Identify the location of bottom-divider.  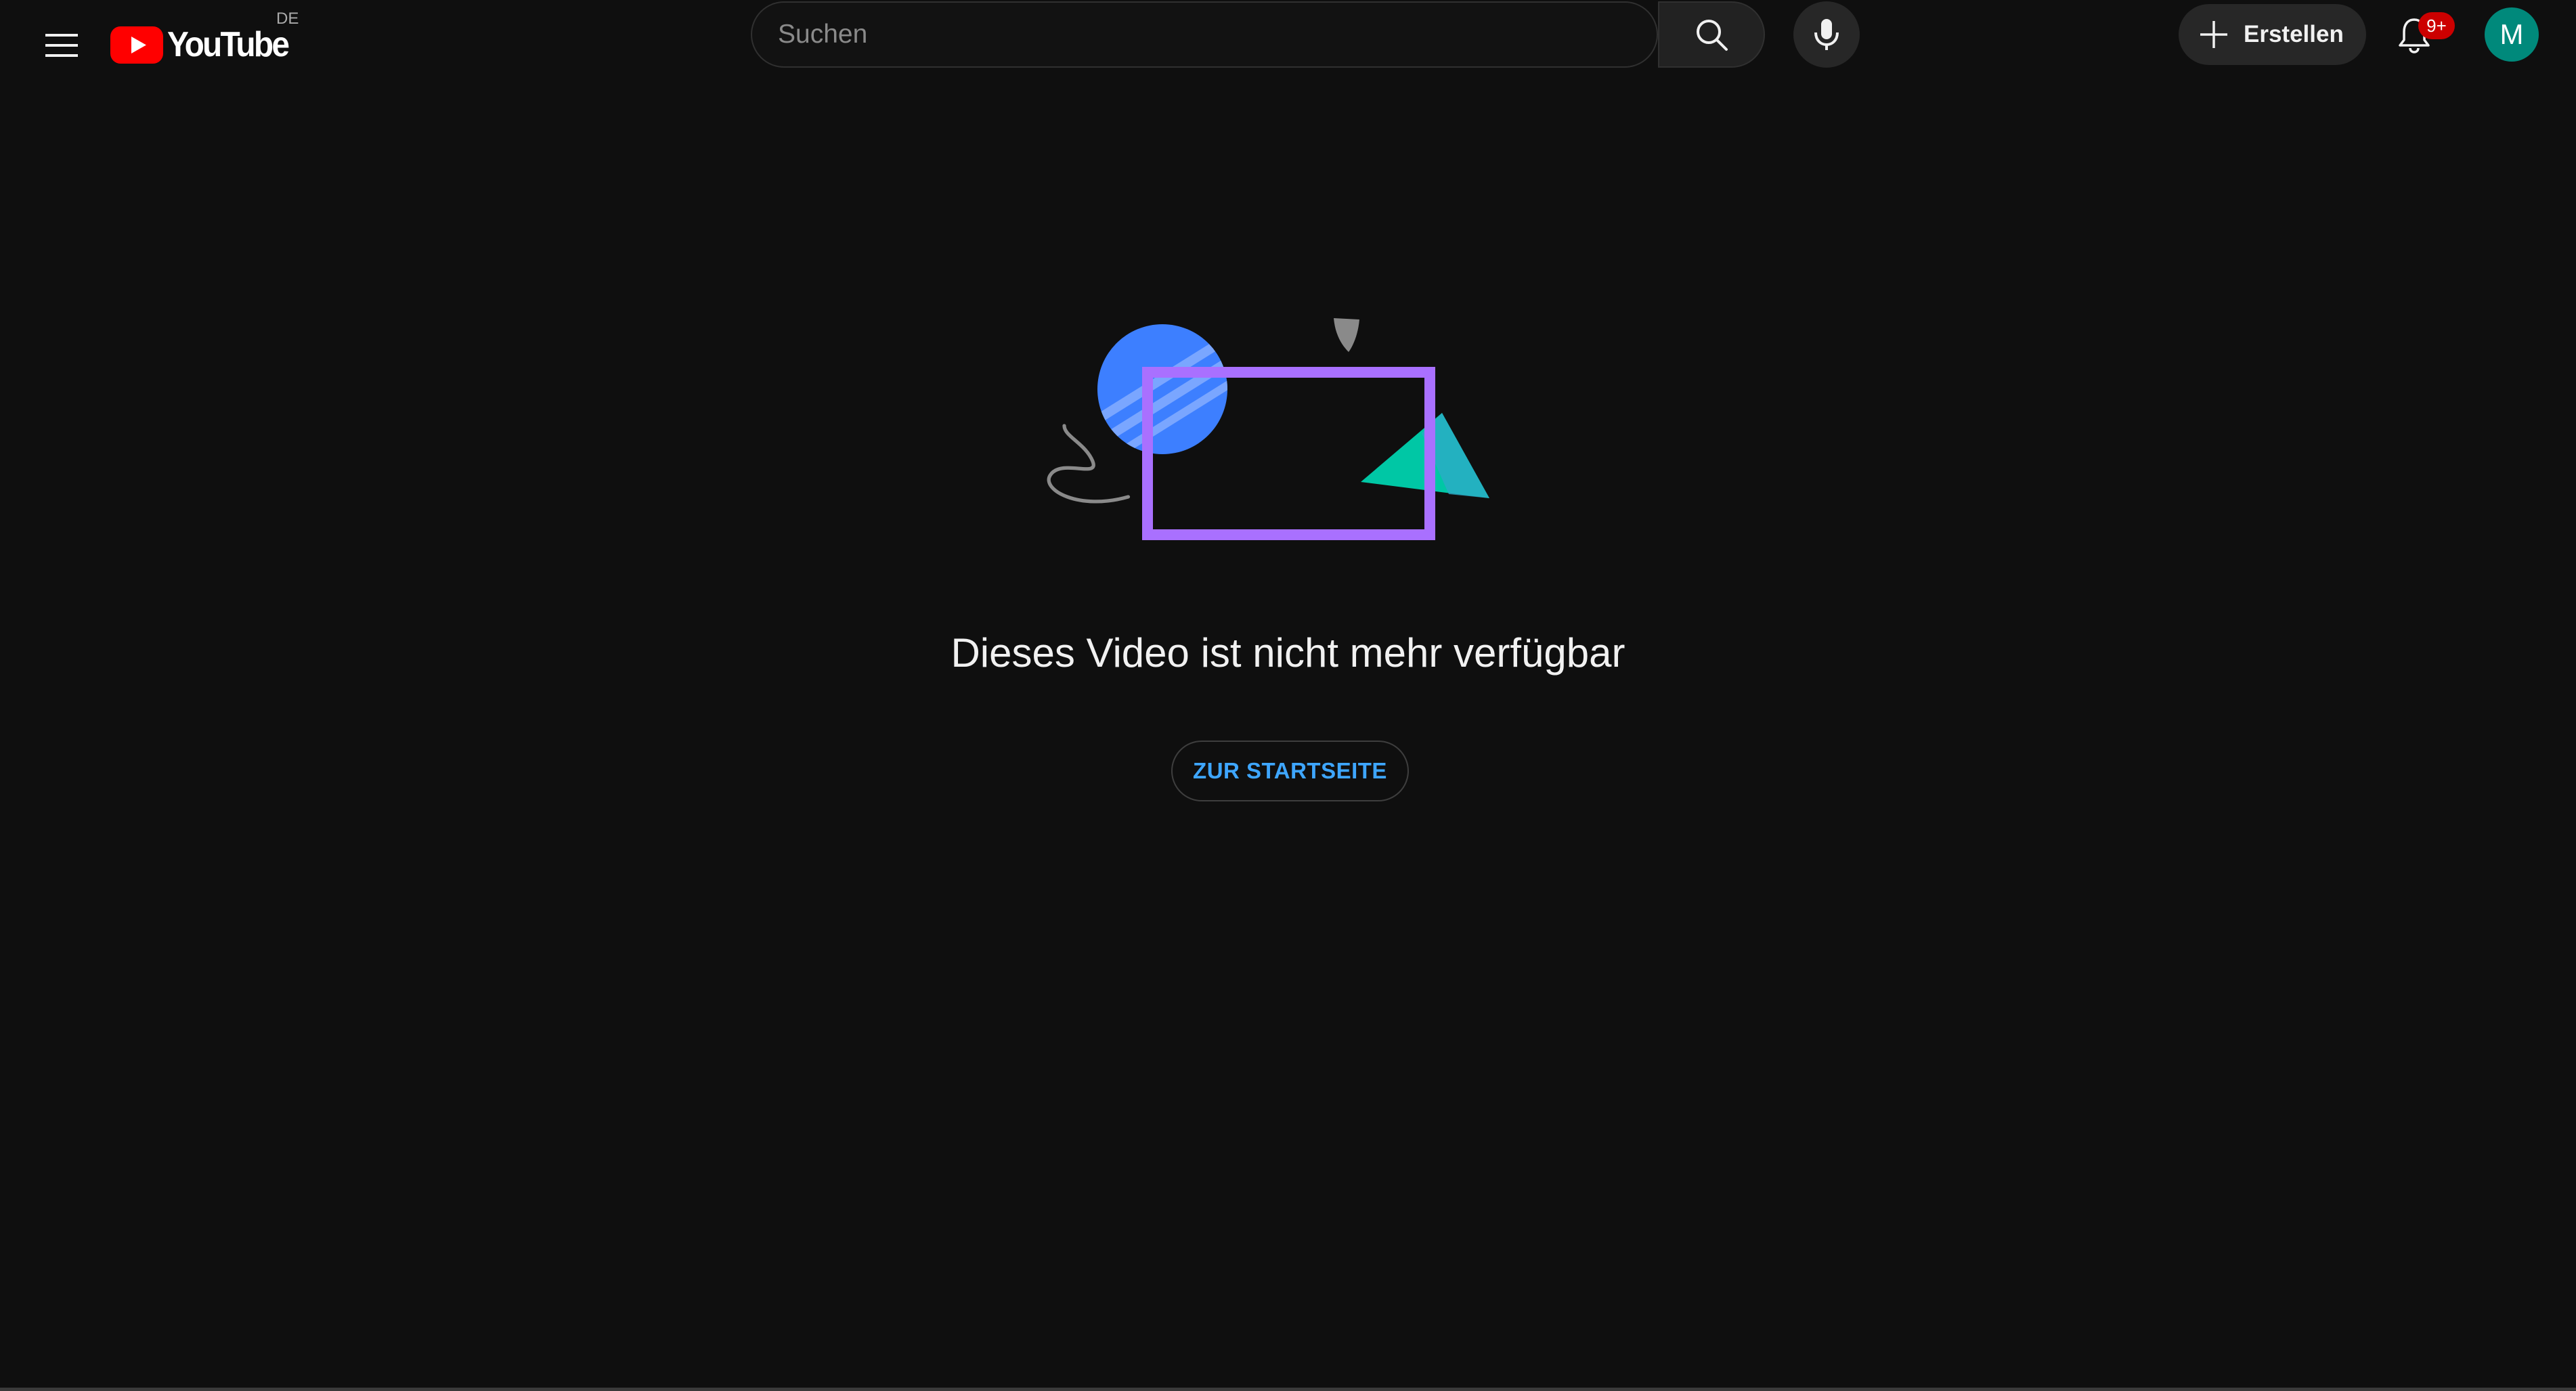
(1288, 1389).